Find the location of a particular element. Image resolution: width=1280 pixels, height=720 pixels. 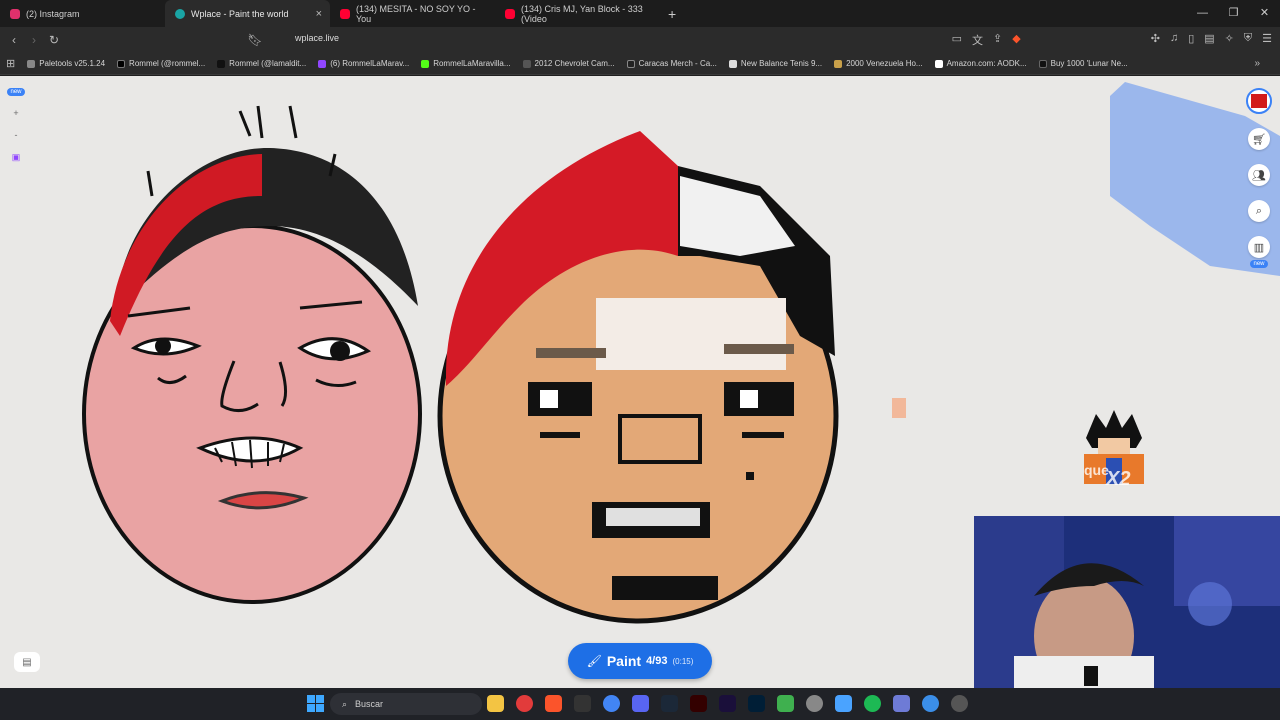

brave-shield-icon: ◆ is located at coordinates (1016, 40).